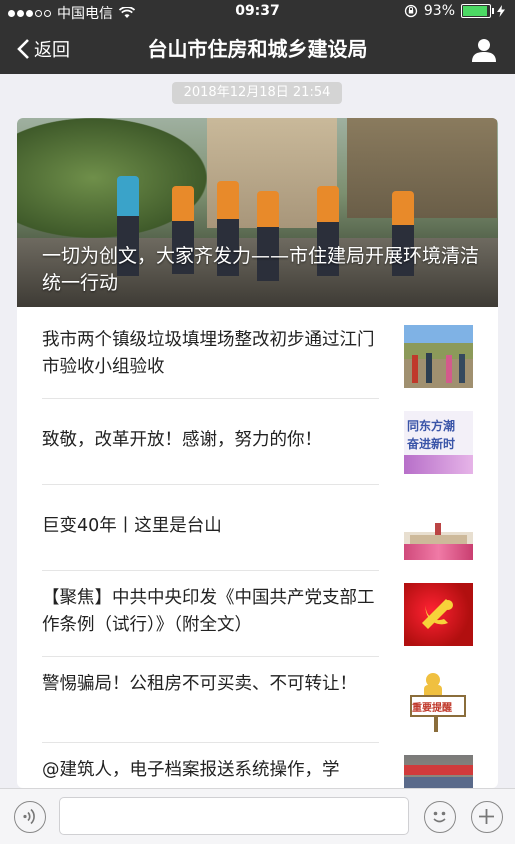  I want to click on person-icon, so click(484, 50).